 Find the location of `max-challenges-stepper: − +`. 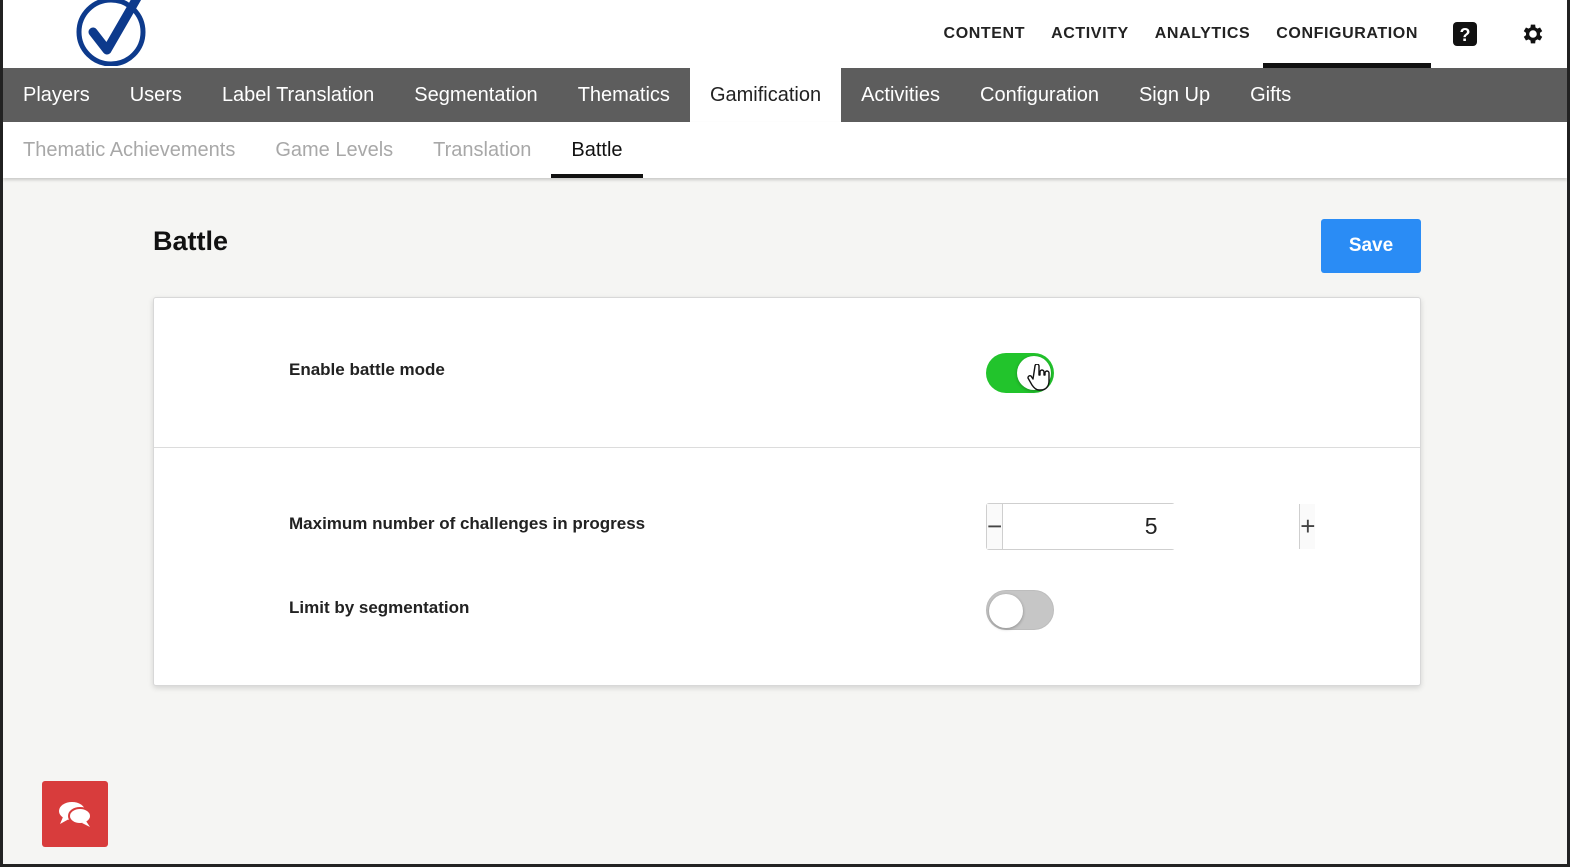

max-challenges-stepper: − + is located at coordinates (1151, 526).